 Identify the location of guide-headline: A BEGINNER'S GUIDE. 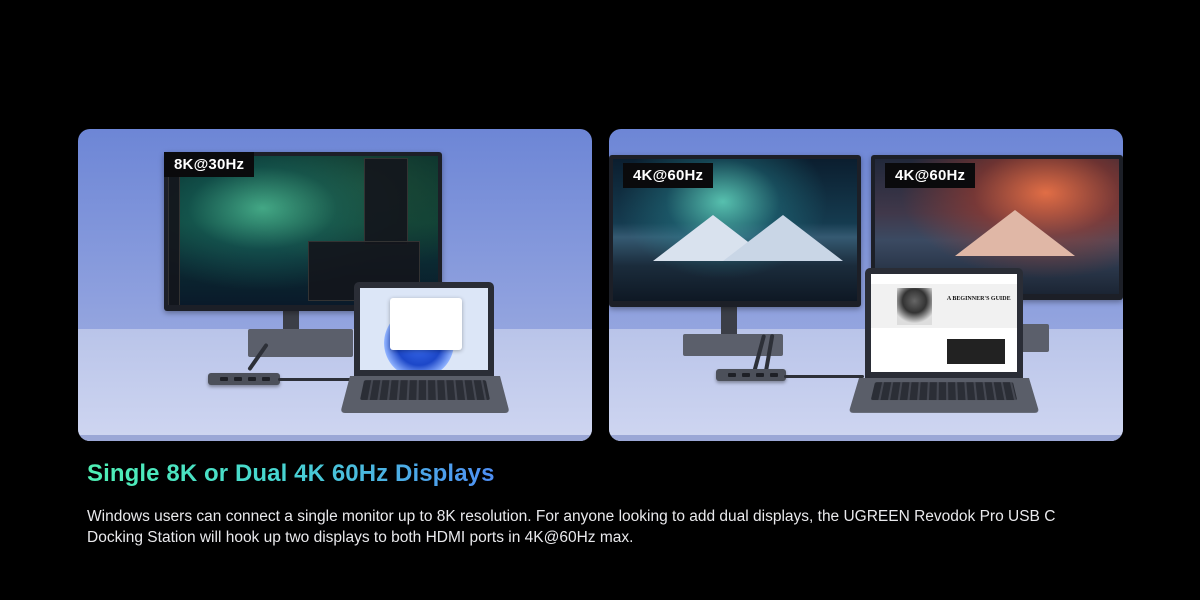
(978, 298).